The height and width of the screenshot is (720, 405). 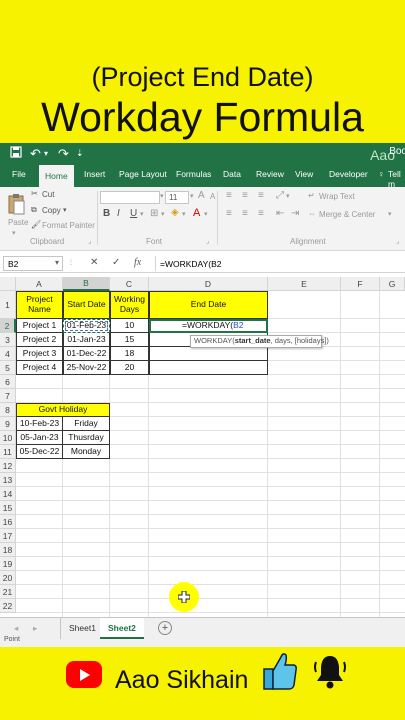 What do you see at coordinates (39, 340) in the screenshot?
I see `cell-a3: Project 2` at bounding box center [39, 340].